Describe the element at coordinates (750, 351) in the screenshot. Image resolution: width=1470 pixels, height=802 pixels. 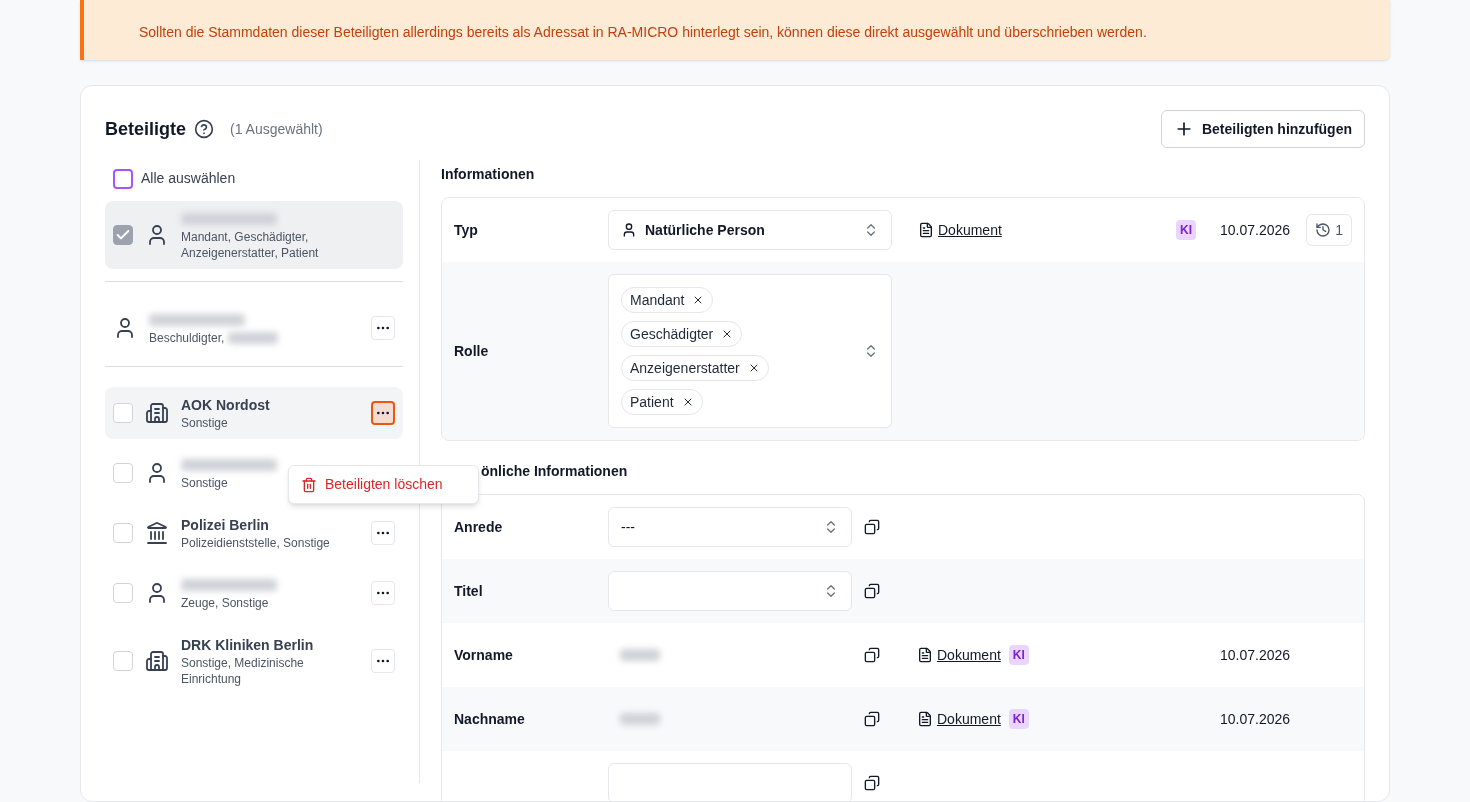
I see `multi-select-field: Mandant Geschädigter Anzeigenerstatter Patient` at that location.